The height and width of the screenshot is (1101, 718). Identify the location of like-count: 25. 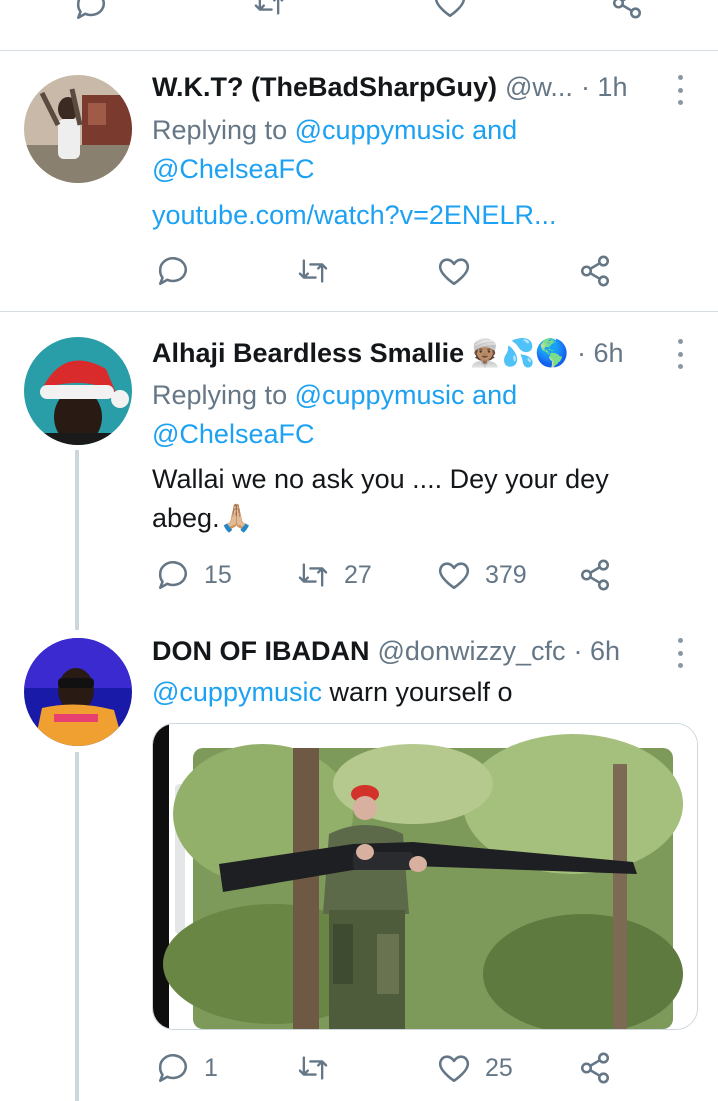
(499, 1067).